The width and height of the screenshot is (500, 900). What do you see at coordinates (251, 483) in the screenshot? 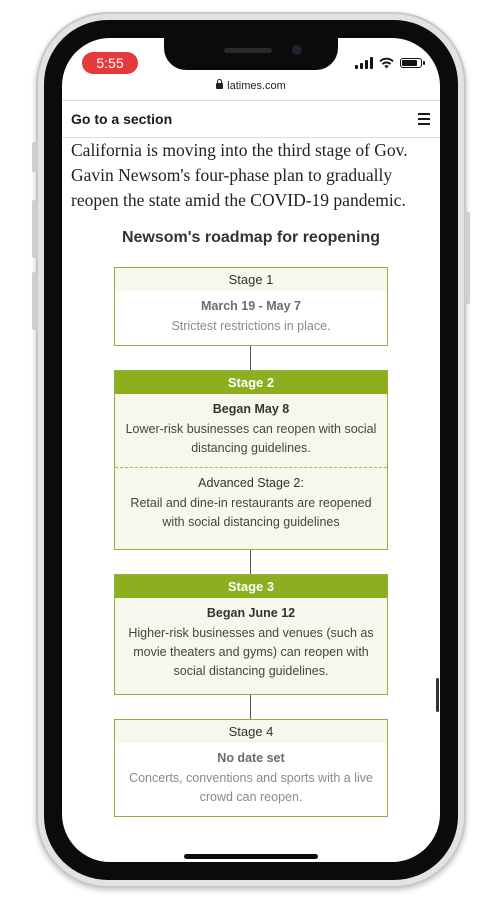
I see `advanced-stage-2-label: Advanced Stage 2:` at bounding box center [251, 483].